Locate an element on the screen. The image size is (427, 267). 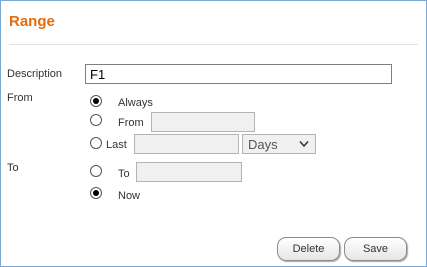
from-date-input is located at coordinates (203, 122).